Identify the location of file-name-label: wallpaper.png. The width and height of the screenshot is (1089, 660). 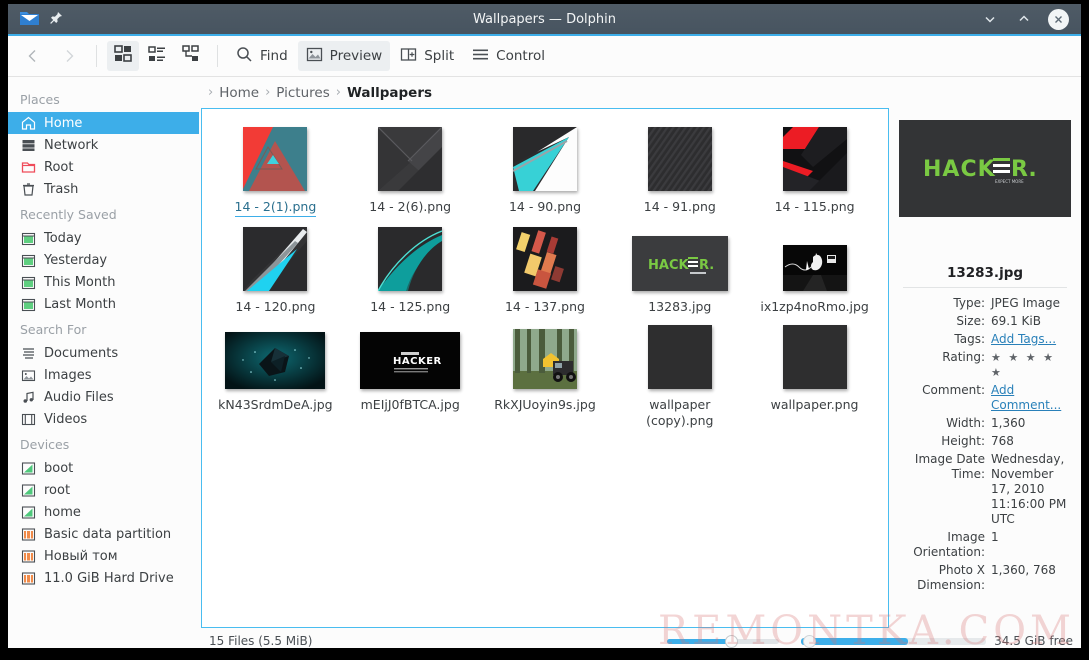
(815, 405).